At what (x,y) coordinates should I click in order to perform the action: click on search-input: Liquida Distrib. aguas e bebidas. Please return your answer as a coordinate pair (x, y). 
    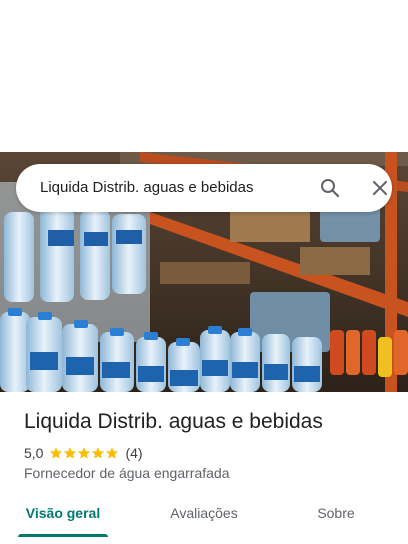
    Looking at the image, I should click on (146, 188).